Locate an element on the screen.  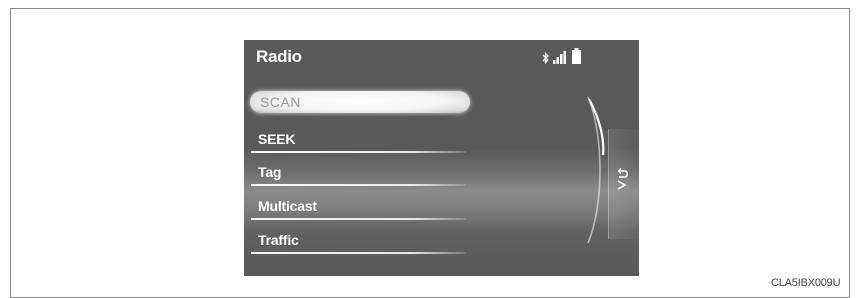
signal-icon is located at coordinates (559, 57).